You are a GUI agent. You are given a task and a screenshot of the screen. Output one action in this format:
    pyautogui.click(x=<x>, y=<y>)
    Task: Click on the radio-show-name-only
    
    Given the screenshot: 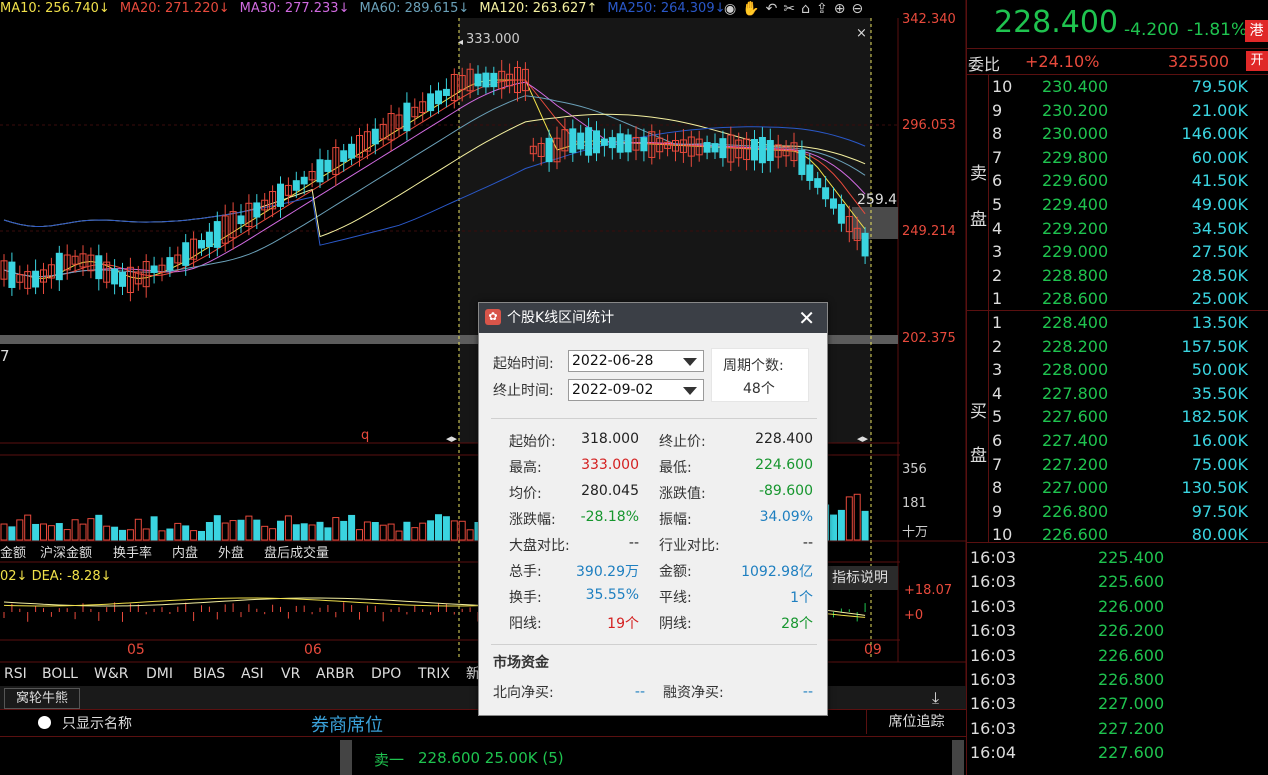 What is the action you would take?
    pyautogui.click(x=44, y=722)
    